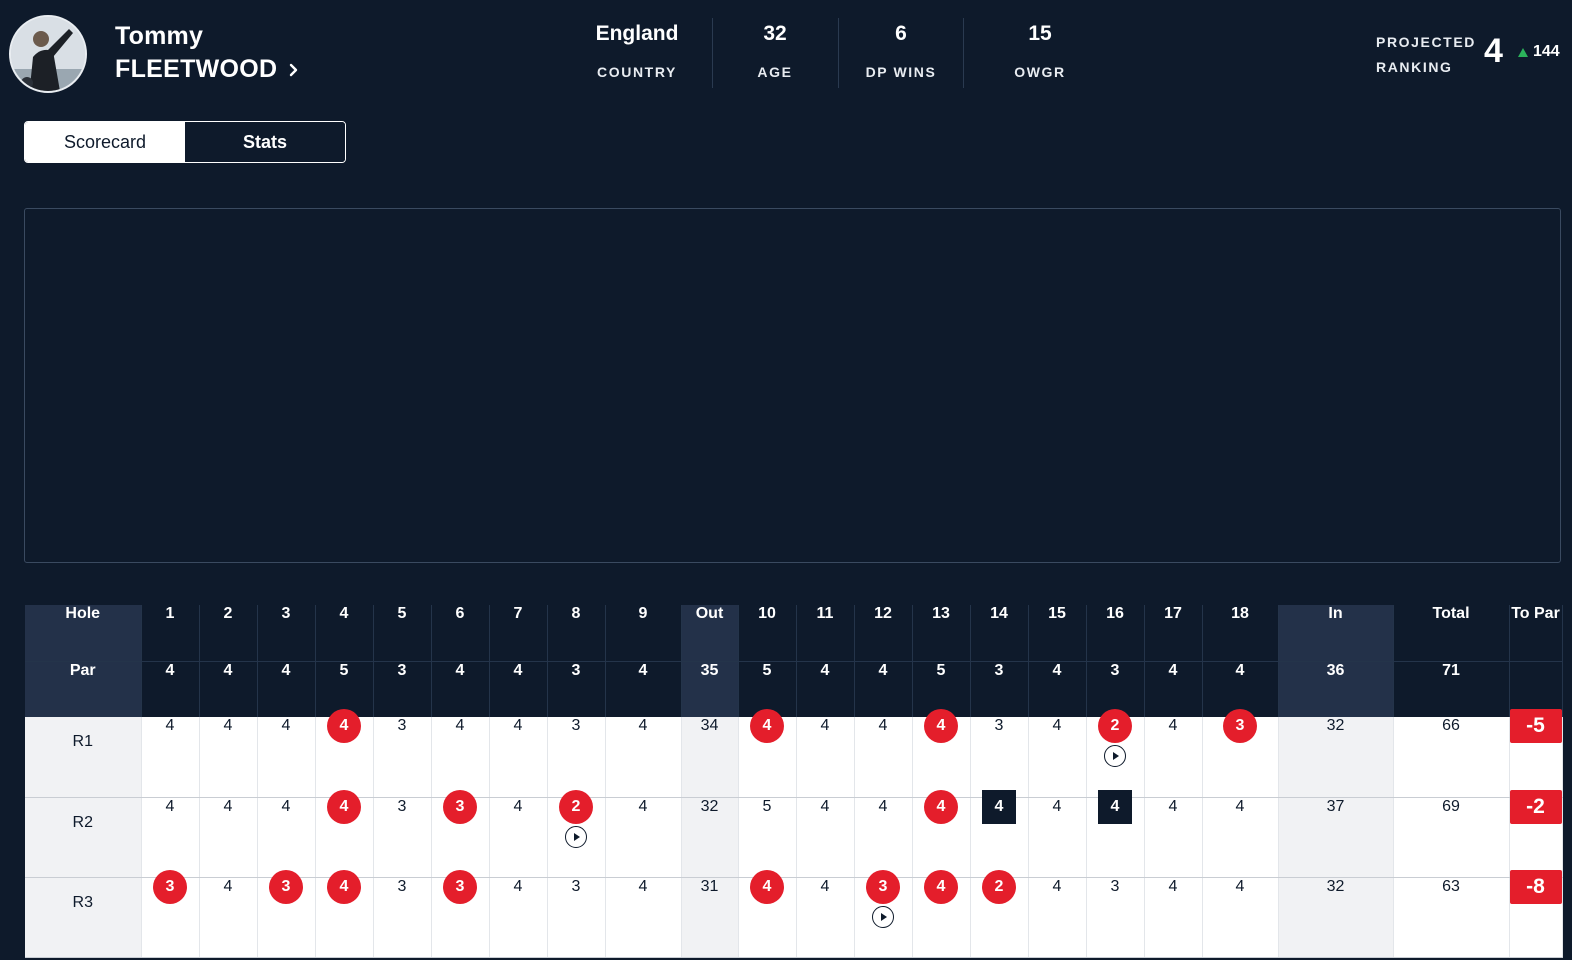  What do you see at coordinates (196, 69) in the screenshot?
I see `player-last-name: FLEETWOOD` at bounding box center [196, 69].